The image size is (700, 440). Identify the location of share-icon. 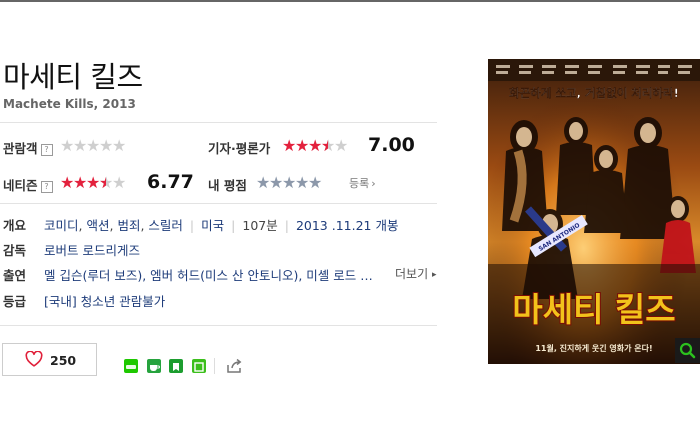
(234, 366).